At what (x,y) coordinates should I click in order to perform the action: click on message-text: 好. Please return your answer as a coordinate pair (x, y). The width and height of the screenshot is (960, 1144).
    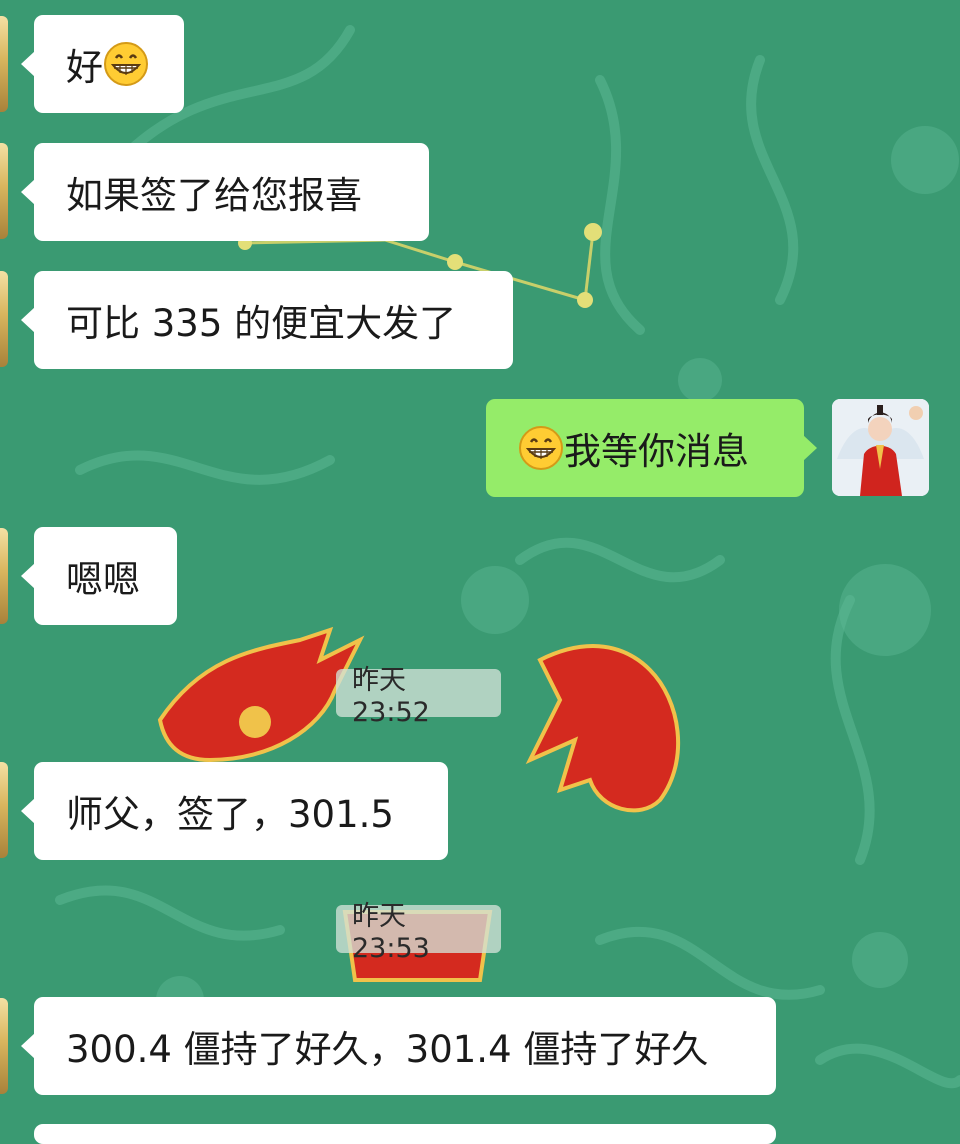
    Looking at the image, I should click on (84, 67).